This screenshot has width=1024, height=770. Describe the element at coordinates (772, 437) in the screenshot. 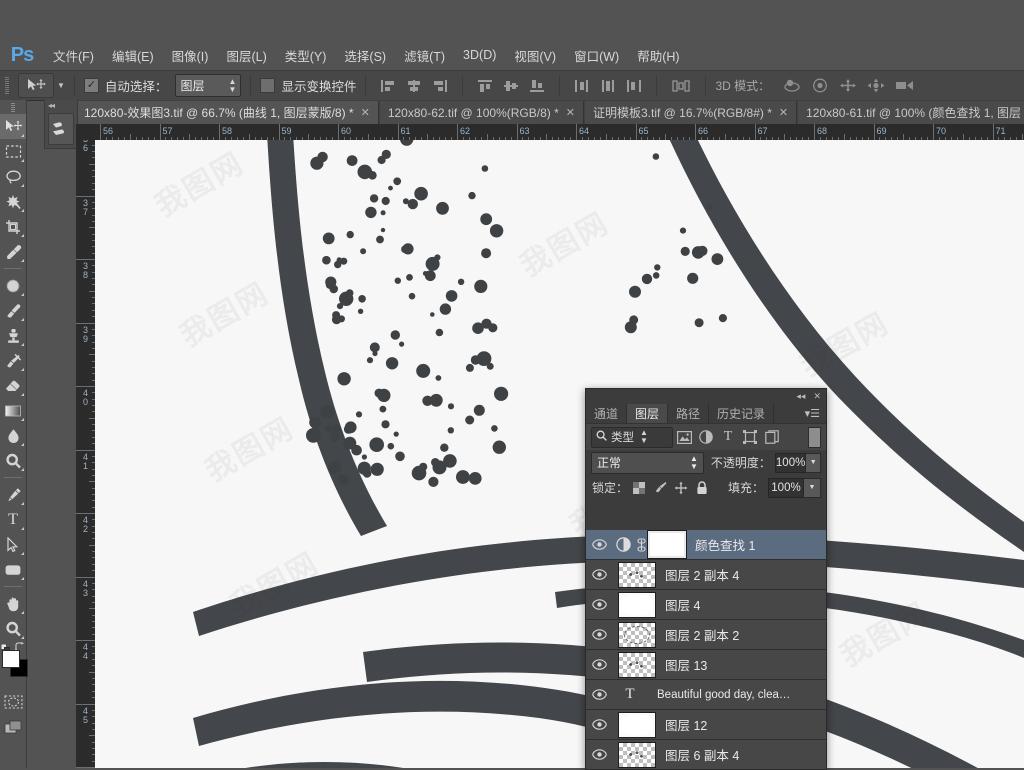

I see `filter-smartobject-icon` at that location.